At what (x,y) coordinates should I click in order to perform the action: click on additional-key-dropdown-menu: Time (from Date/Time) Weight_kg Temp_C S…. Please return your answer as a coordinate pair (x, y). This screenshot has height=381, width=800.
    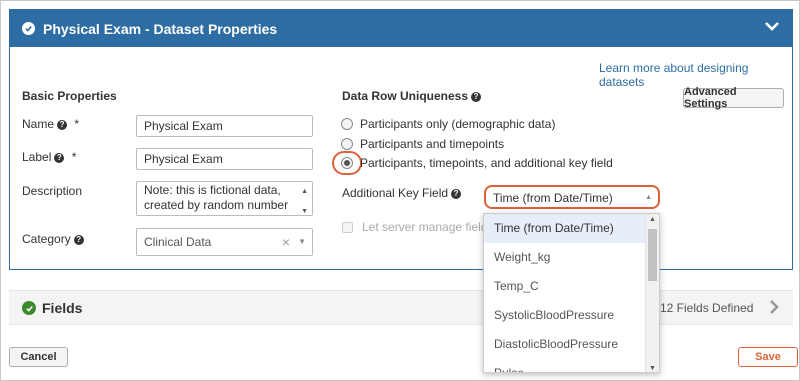
    Looking at the image, I should click on (571, 293).